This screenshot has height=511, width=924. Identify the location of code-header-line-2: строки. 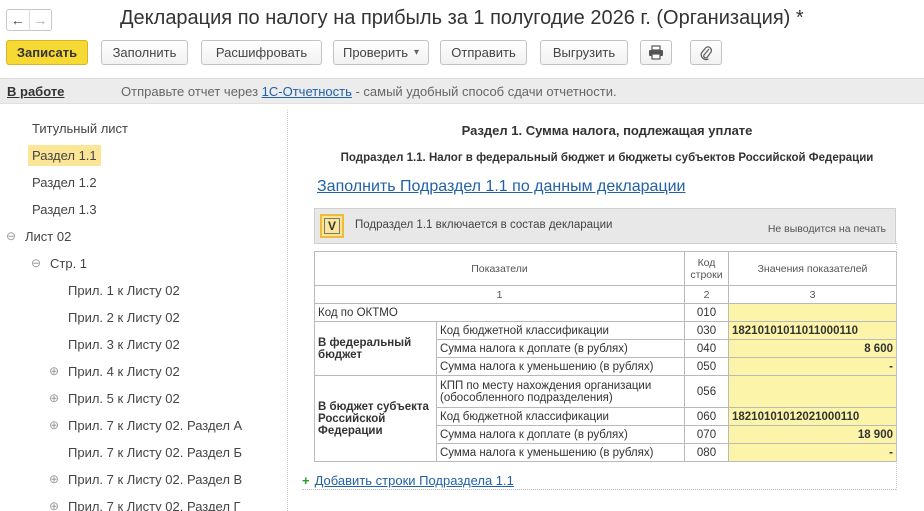
(706, 274).